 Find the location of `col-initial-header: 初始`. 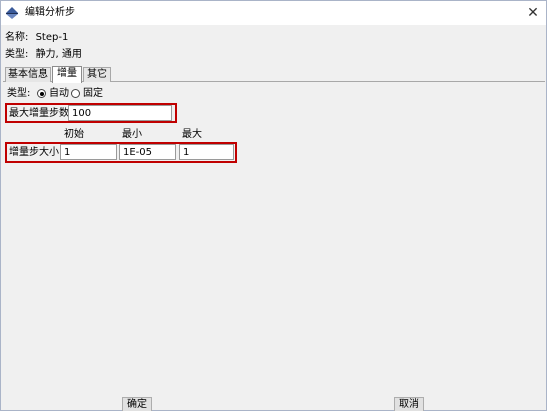

col-initial-header: 初始 is located at coordinates (74, 134).